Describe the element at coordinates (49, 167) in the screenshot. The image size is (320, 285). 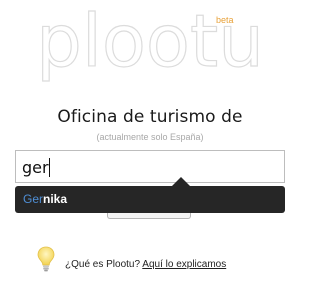
I see `text-caret` at that location.